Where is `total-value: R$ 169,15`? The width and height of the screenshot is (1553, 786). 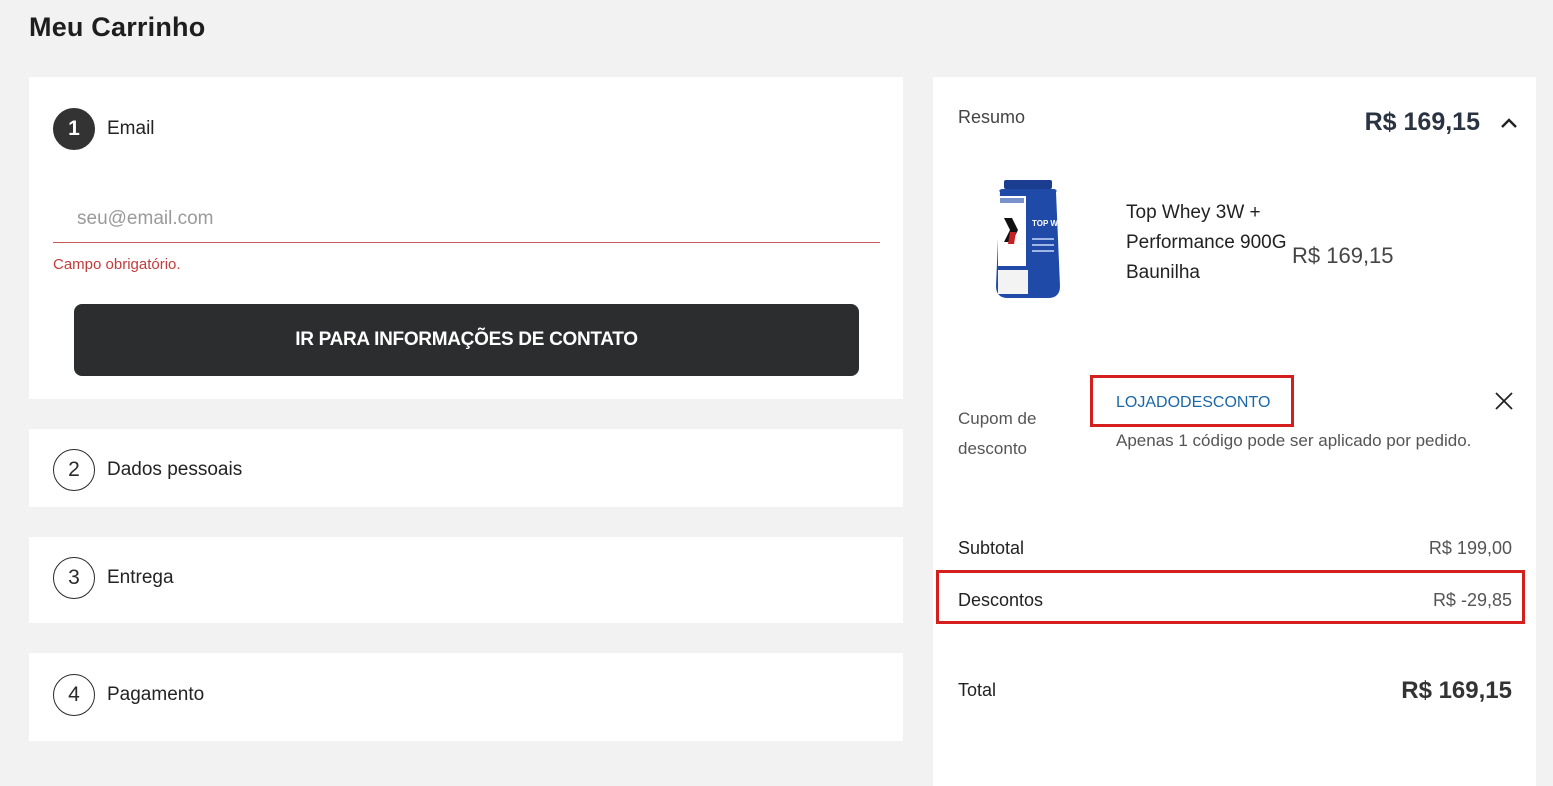 total-value: R$ 169,15 is located at coordinates (1456, 690).